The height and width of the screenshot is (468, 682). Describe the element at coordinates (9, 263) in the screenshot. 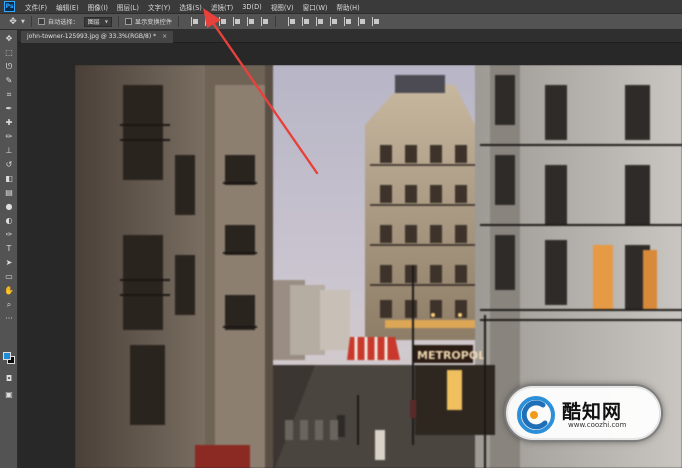

I see `path-select-tool-icon: ➤` at that location.